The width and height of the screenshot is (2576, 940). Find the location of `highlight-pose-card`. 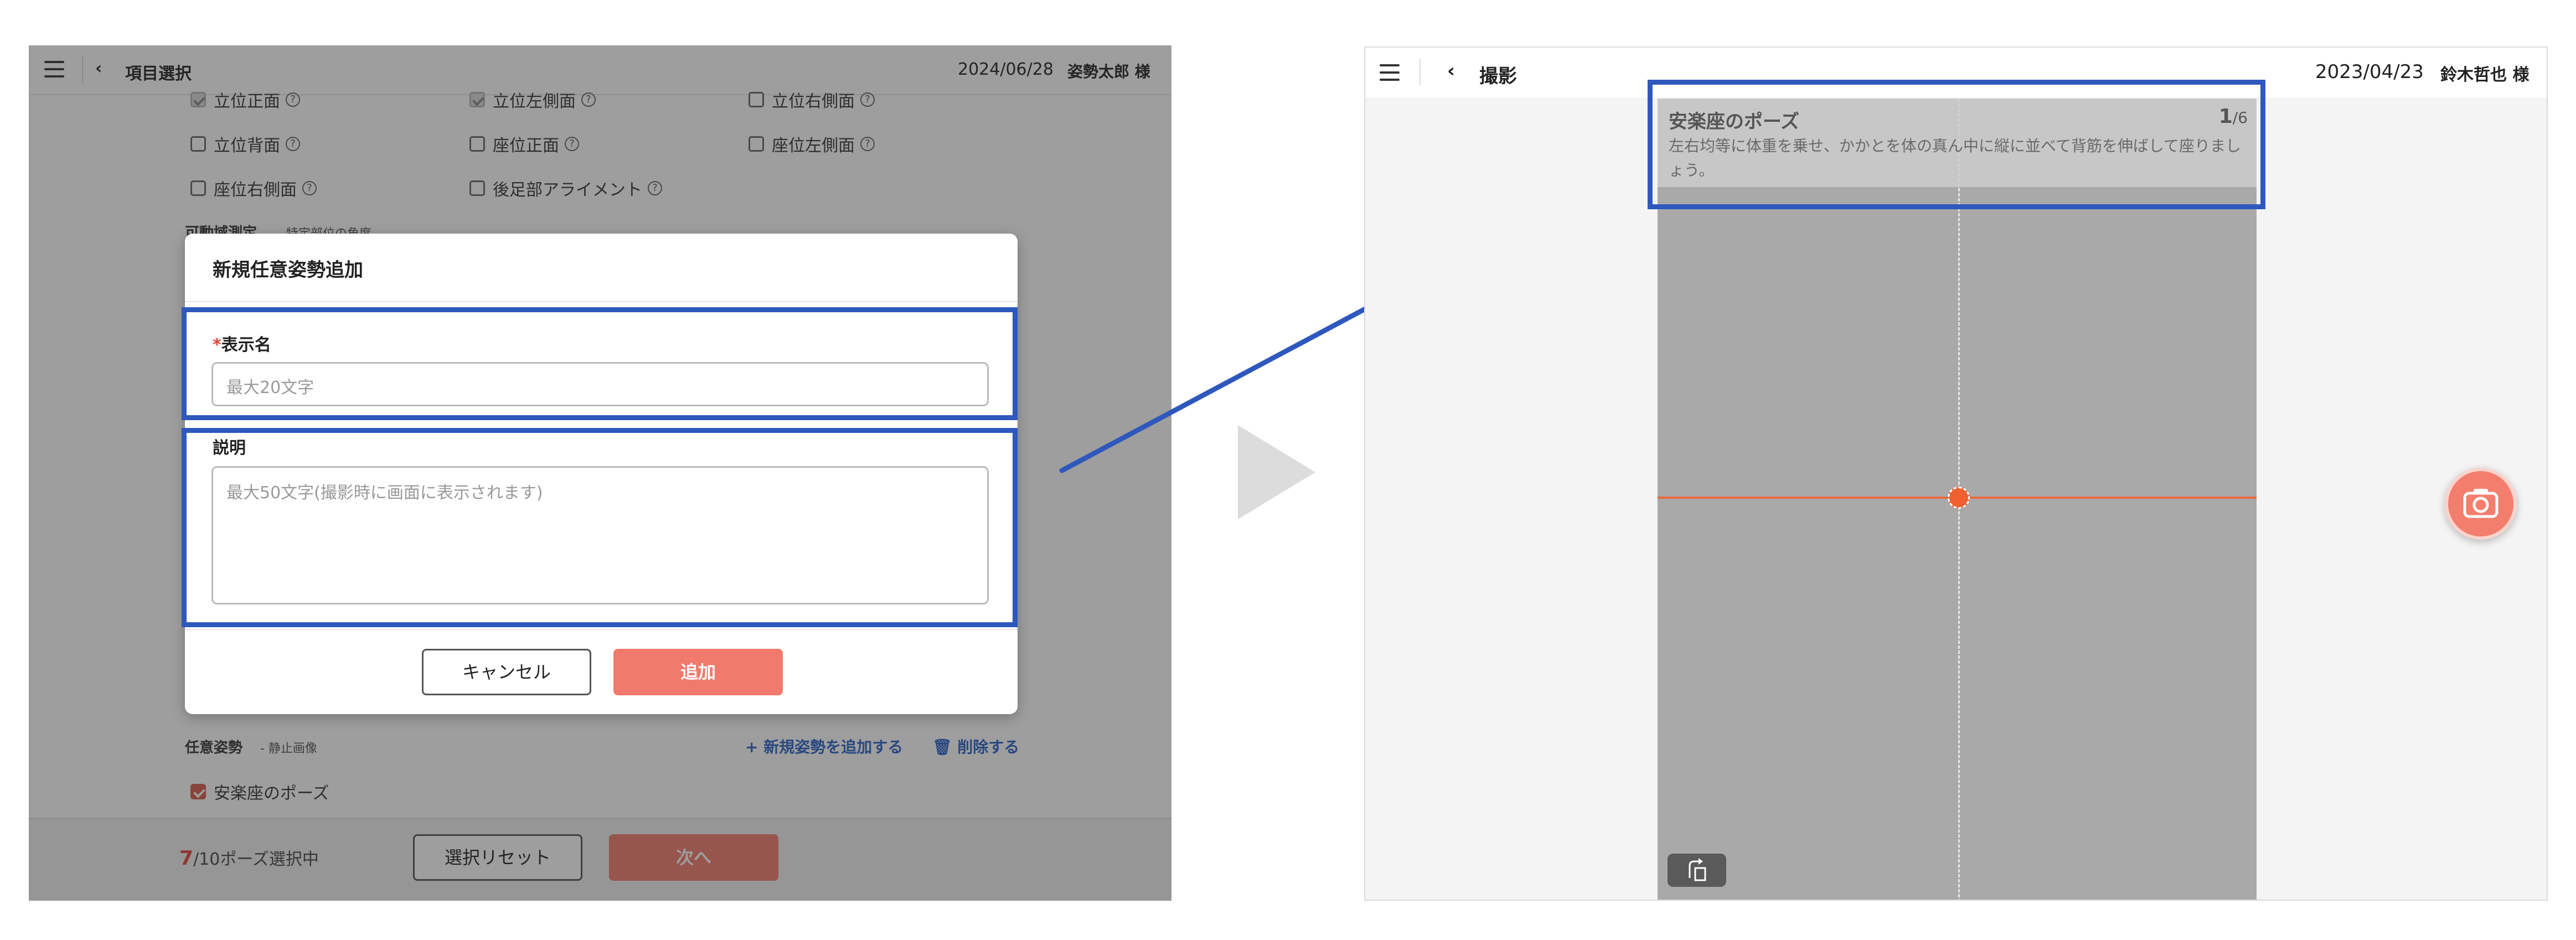

highlight-pose-card is located at coordinates (1956, 145).